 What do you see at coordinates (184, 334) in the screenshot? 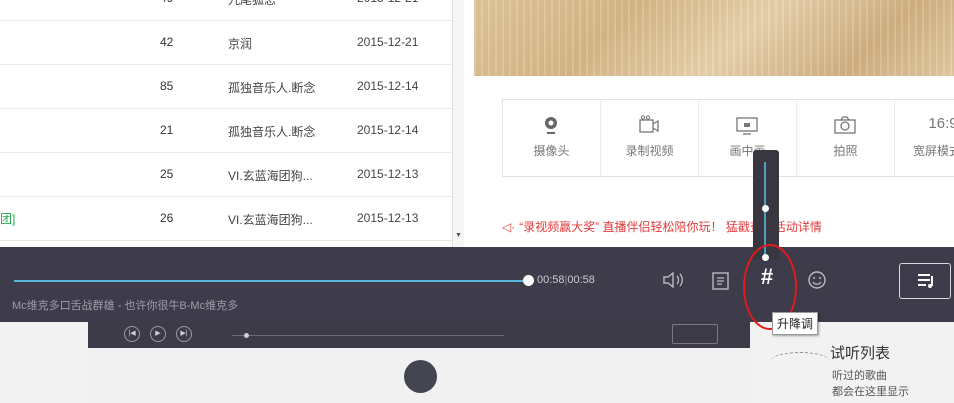
I see `mini-next-icon: ▶|` at bounding box center [184, 334].